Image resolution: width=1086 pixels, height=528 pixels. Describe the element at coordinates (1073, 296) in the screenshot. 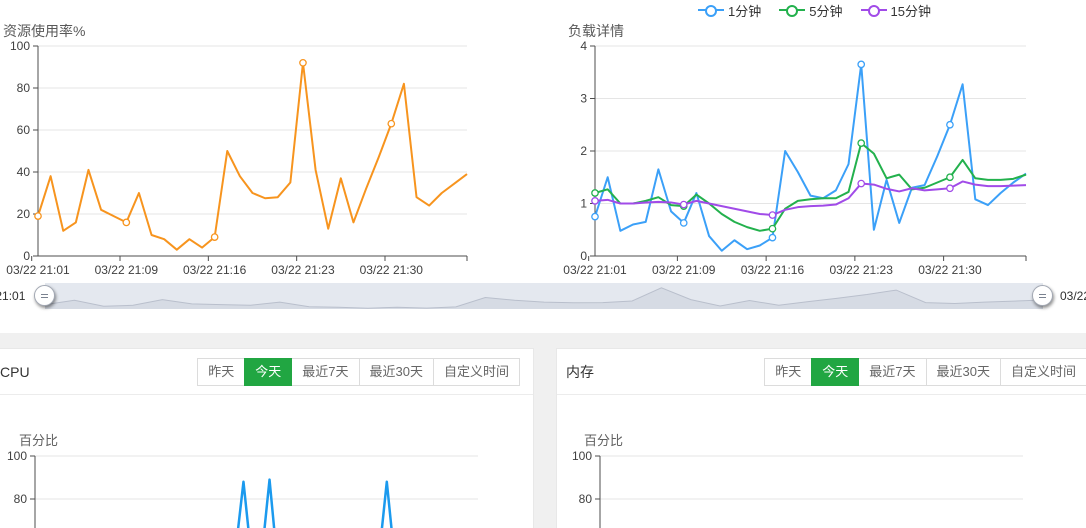

I see `slider-end-label: 03/22 21:35` at that location.